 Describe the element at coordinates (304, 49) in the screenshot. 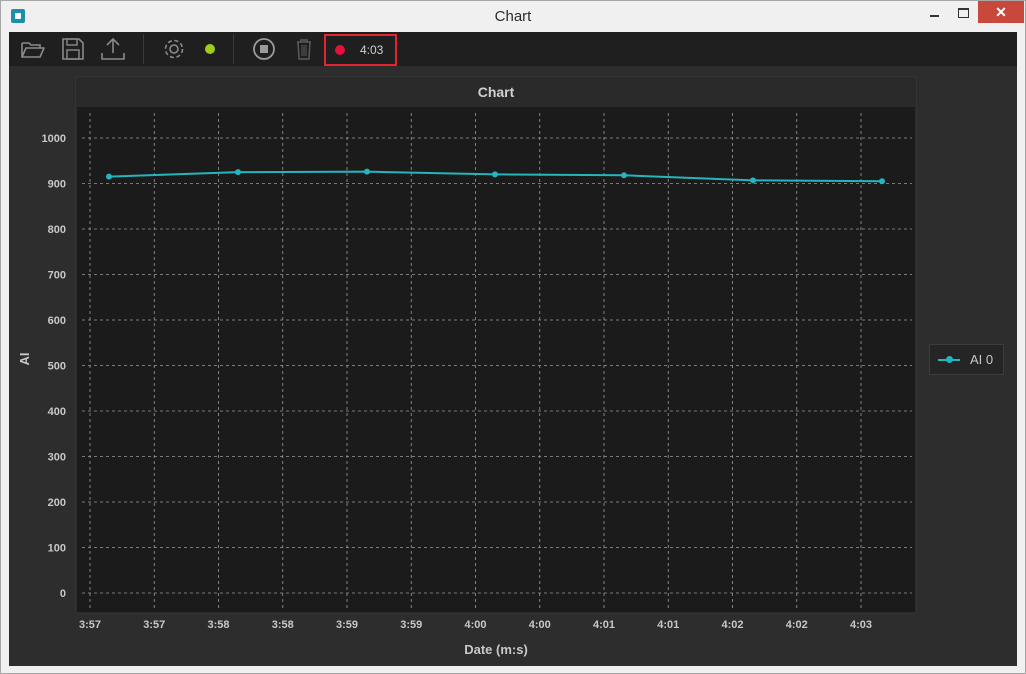

I see `trash-icon` at that location.